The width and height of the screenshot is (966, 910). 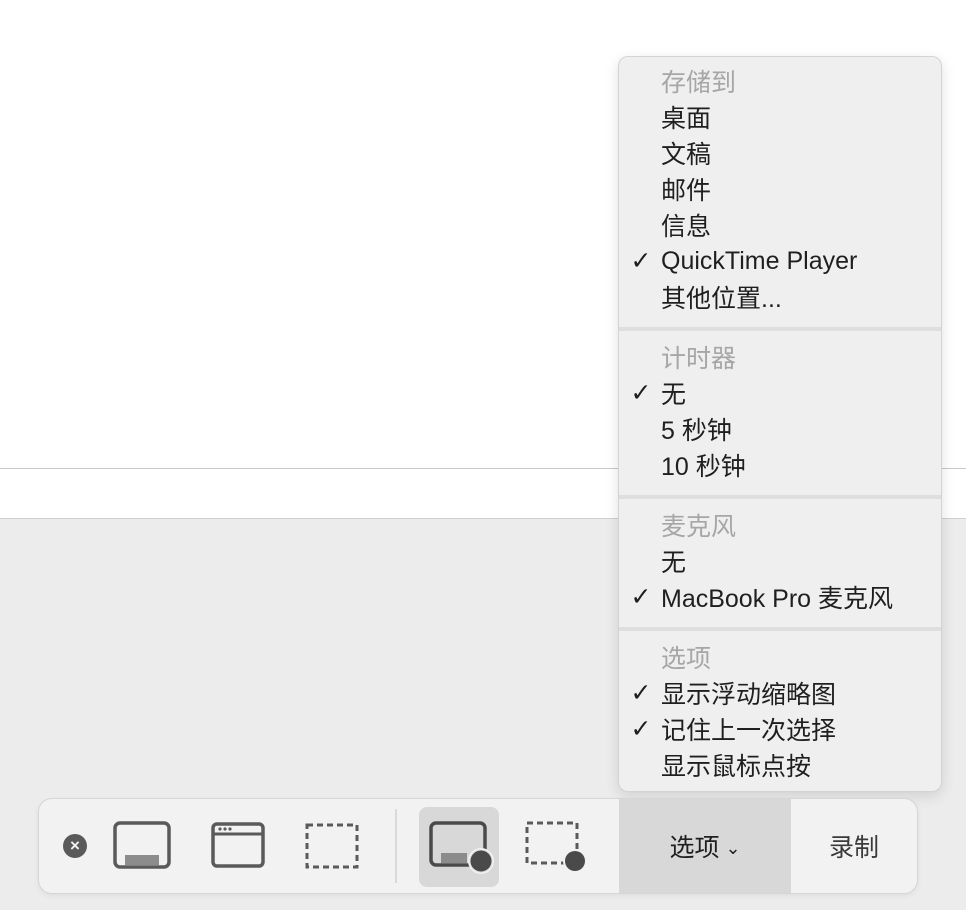 What do you see at coordinates (736, 767) in the screenshot?
I see `menu-item-label: 显示鼠标点按` at bounding box center [736, 767].